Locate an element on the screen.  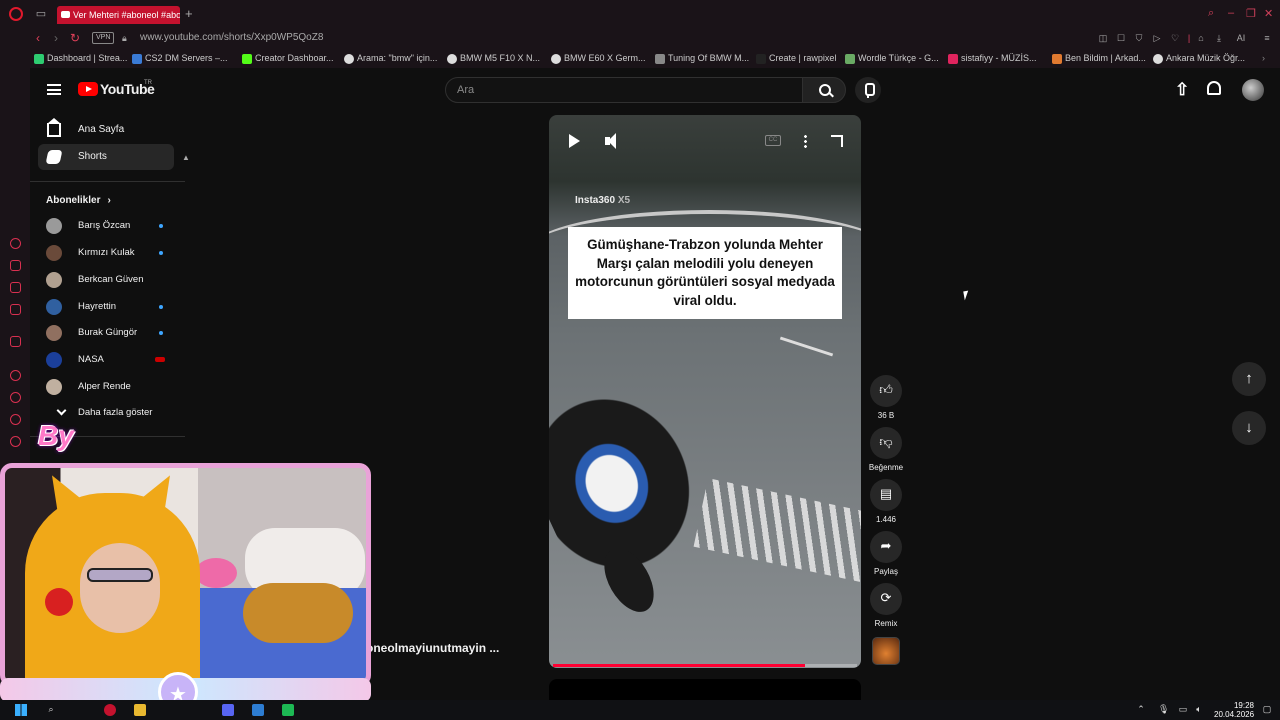
sidebar-history-icon is located at coordinates (15, 243).